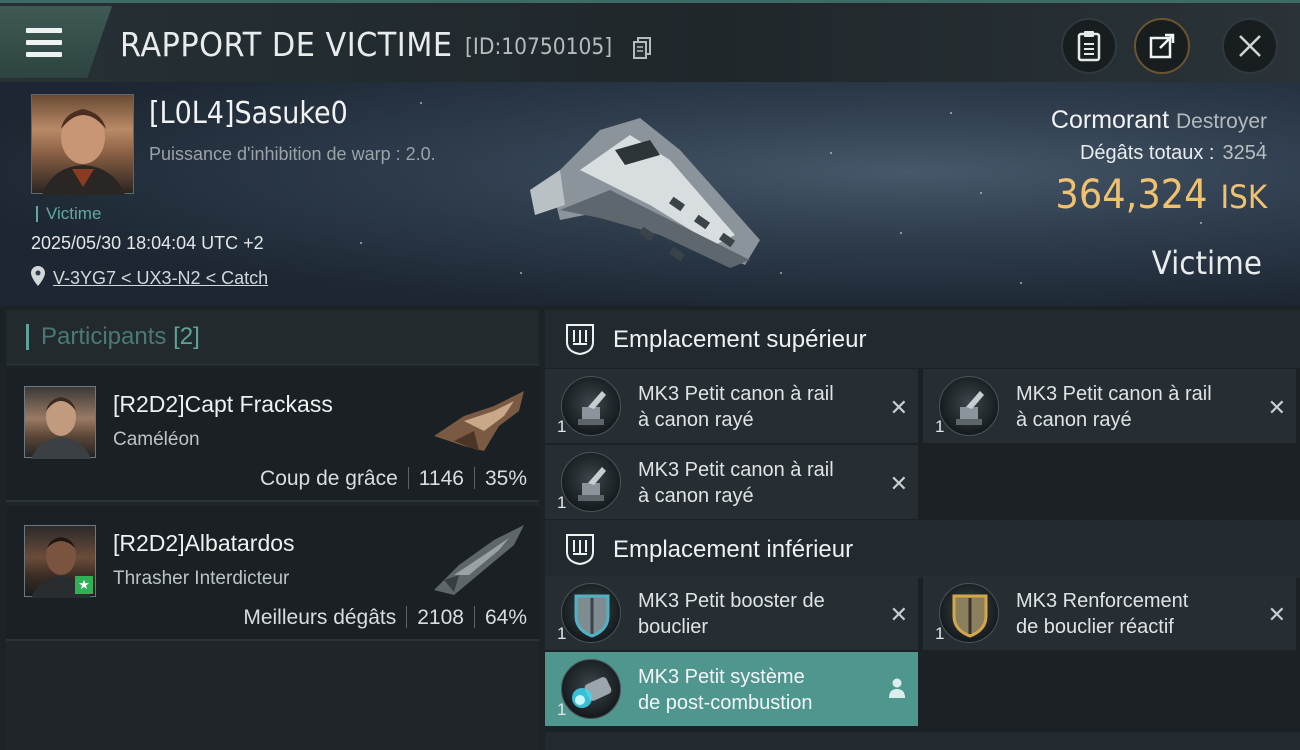  I want to click on participant-name: [R2D2]Capt Frackass, so click(223, 404).